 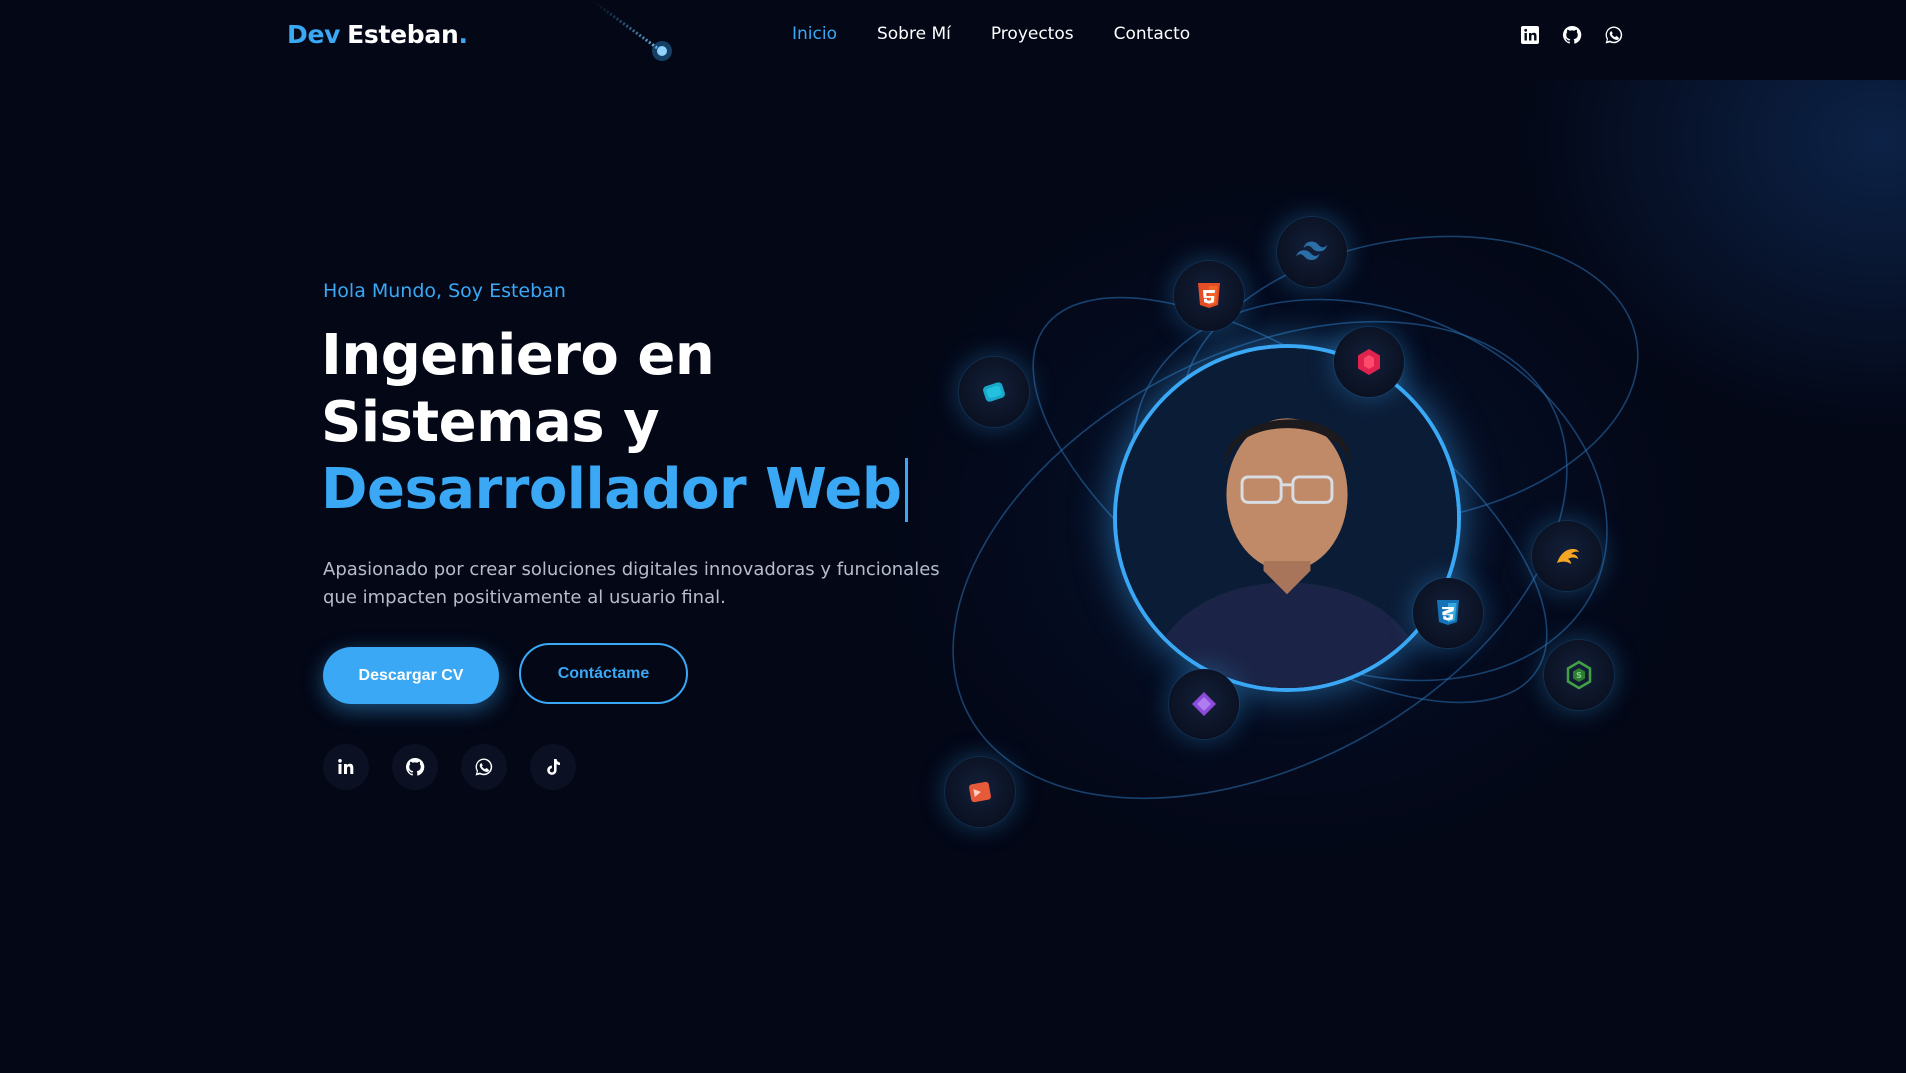 I want to click on html5-icon, so click(x=1209, y=296).